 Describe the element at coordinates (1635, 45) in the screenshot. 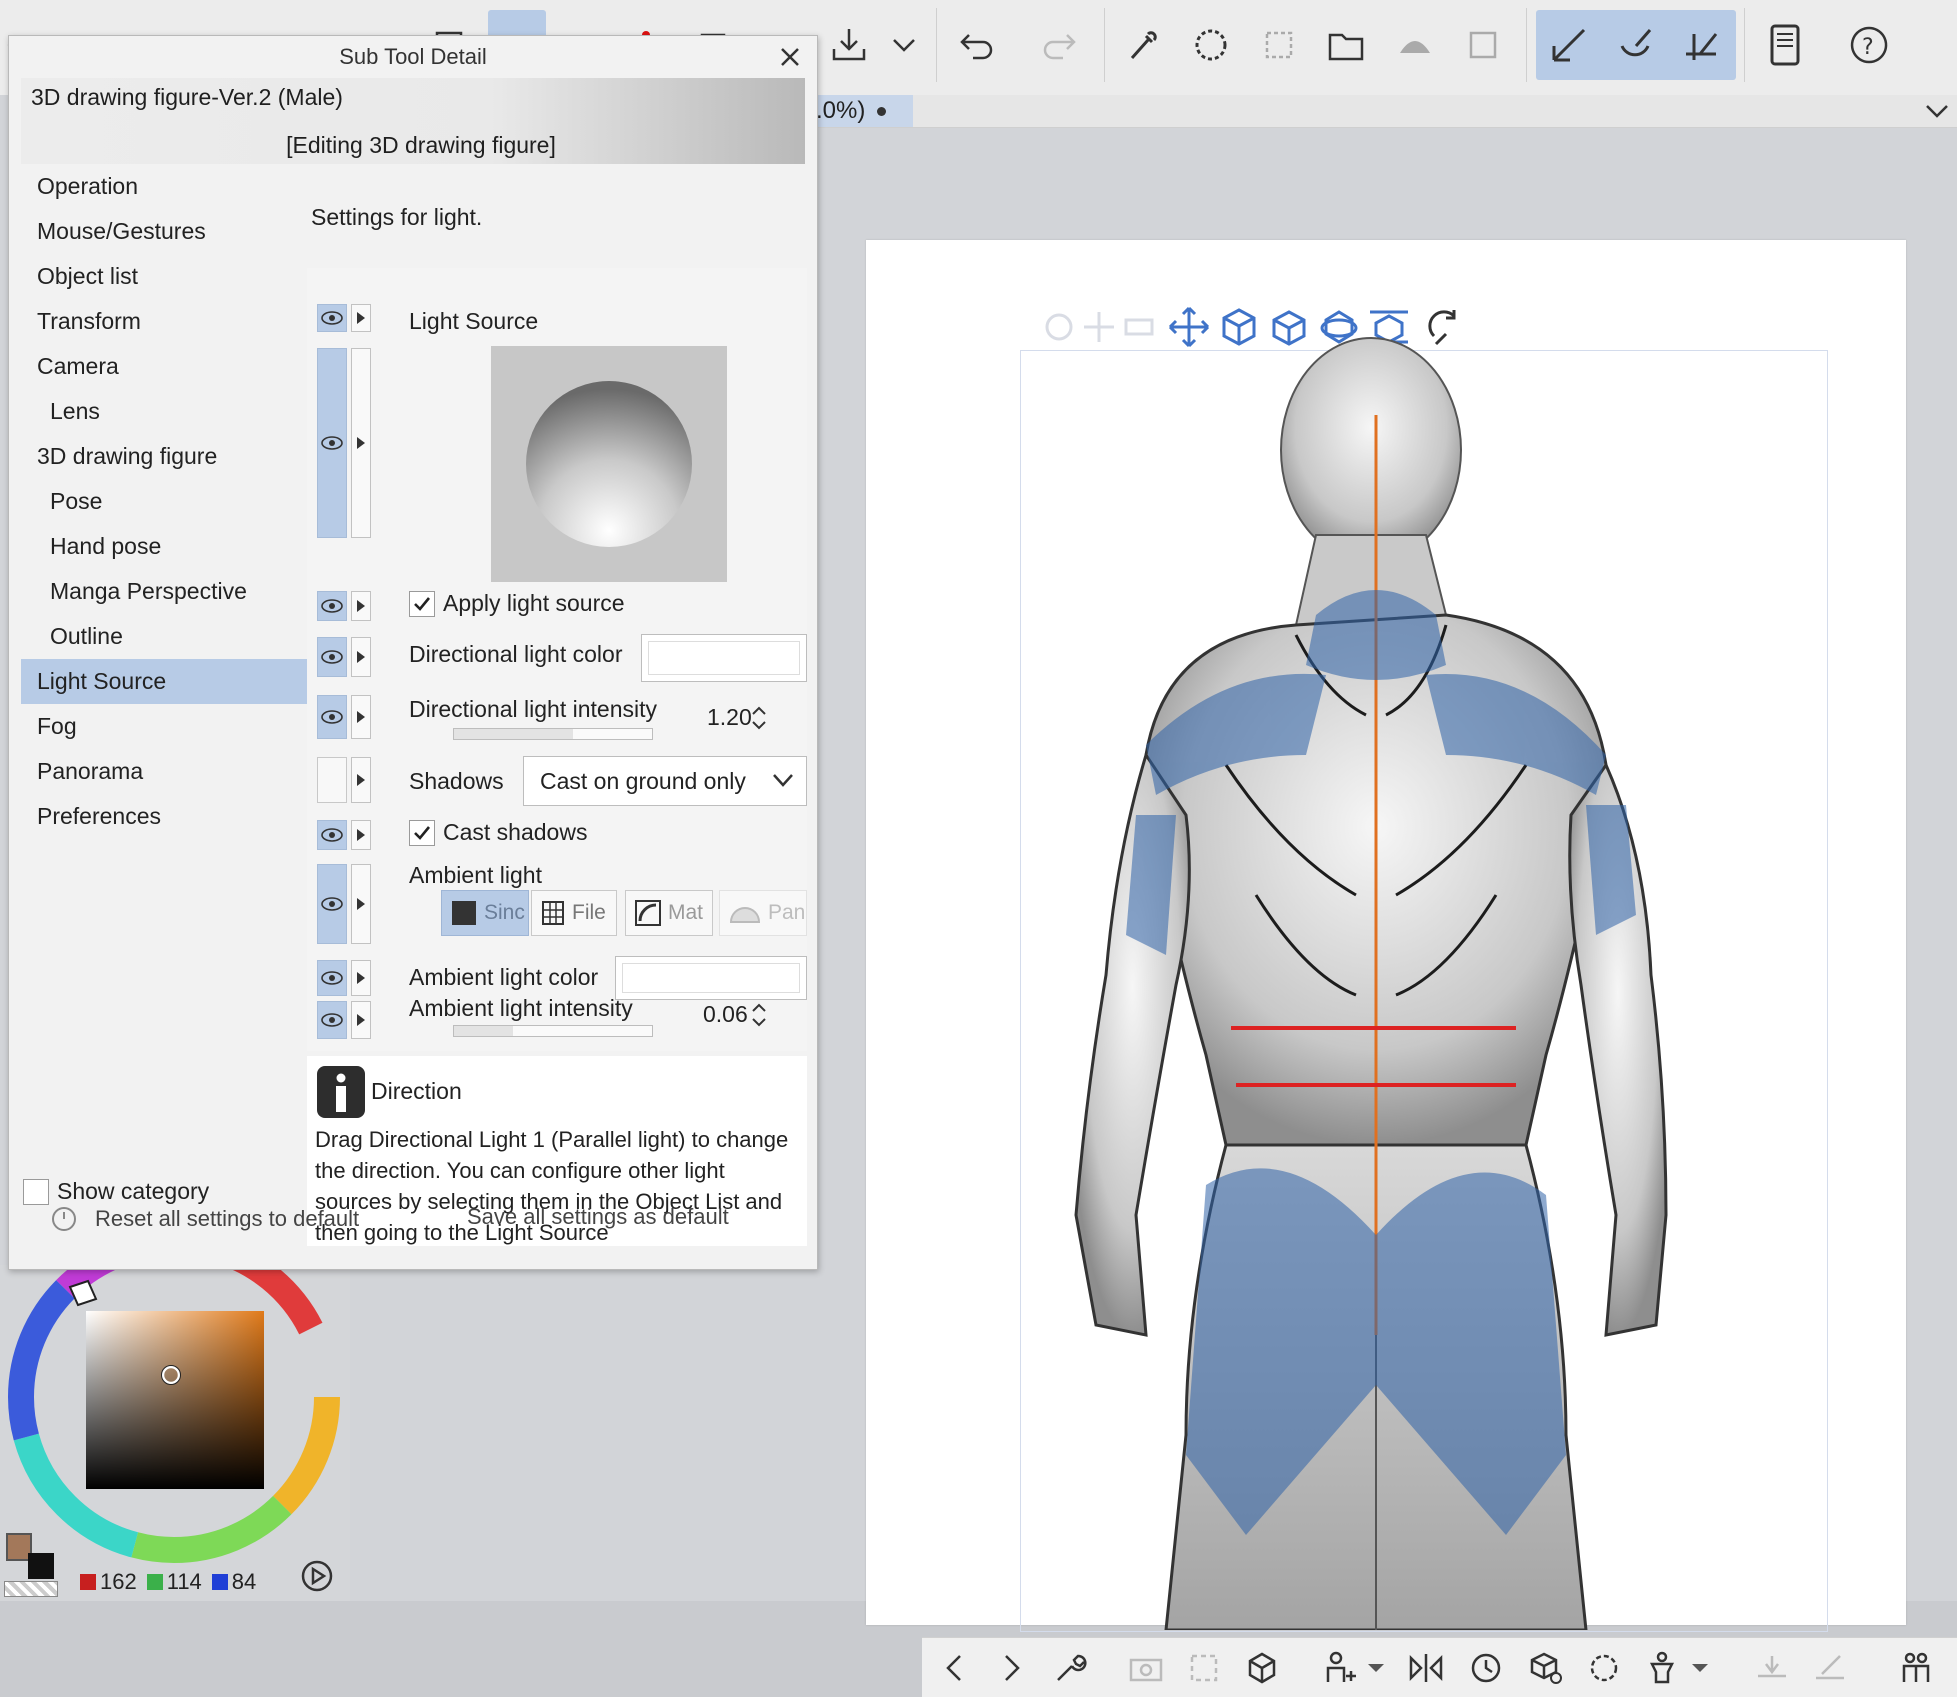

I see `brush-stroke-icon` at that location.